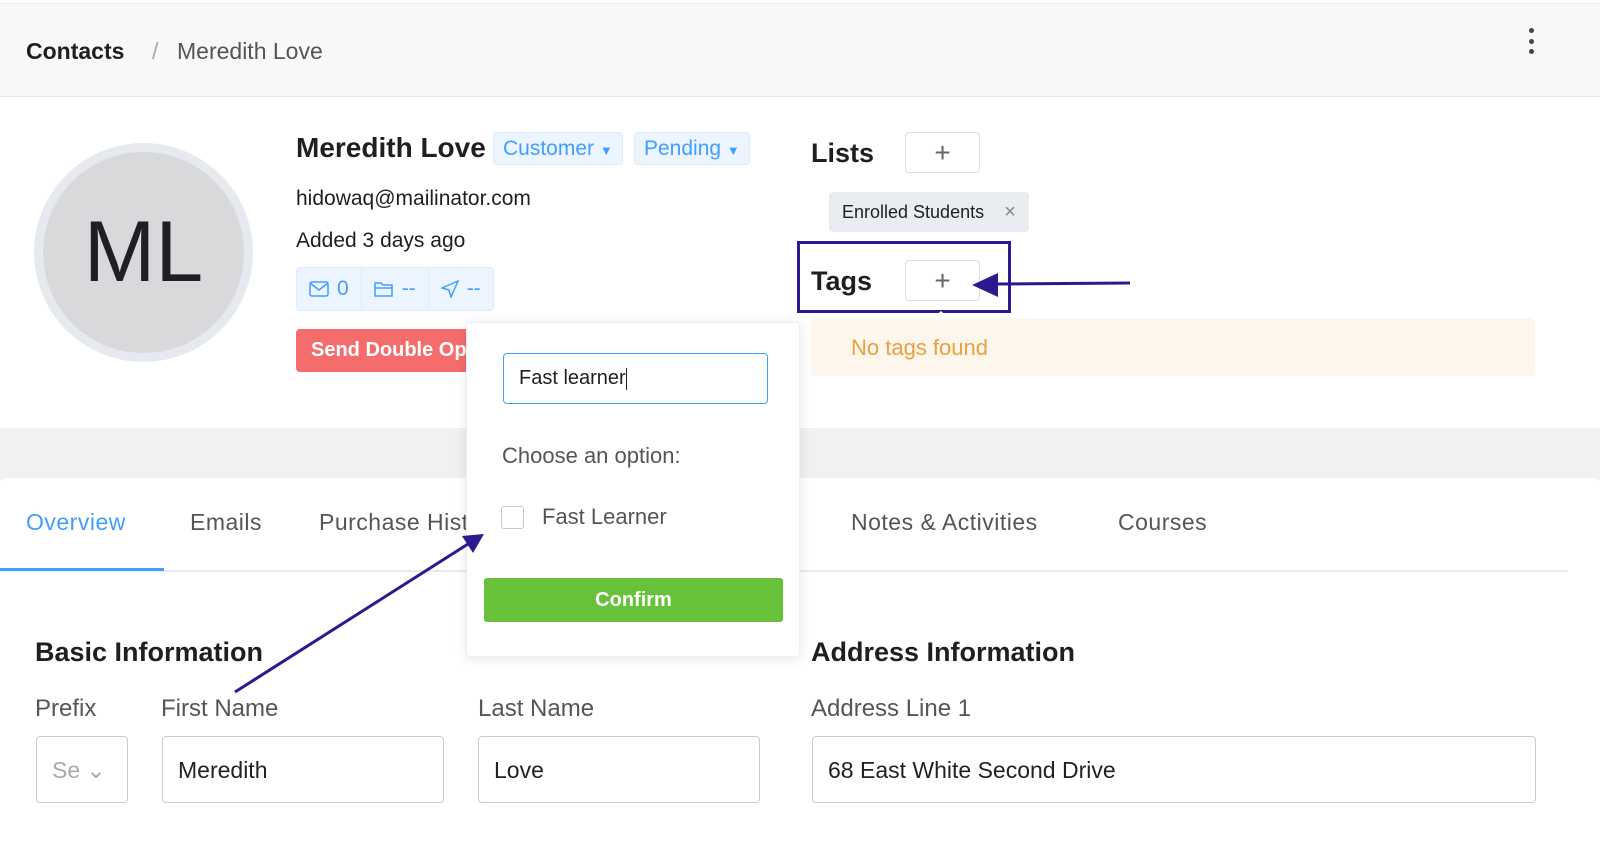 The image size is (1600, 844). What do you see at coordinates (82, 569) in the screenshot?
I see `active-tab-indicator` at bounding box center [82, 569].